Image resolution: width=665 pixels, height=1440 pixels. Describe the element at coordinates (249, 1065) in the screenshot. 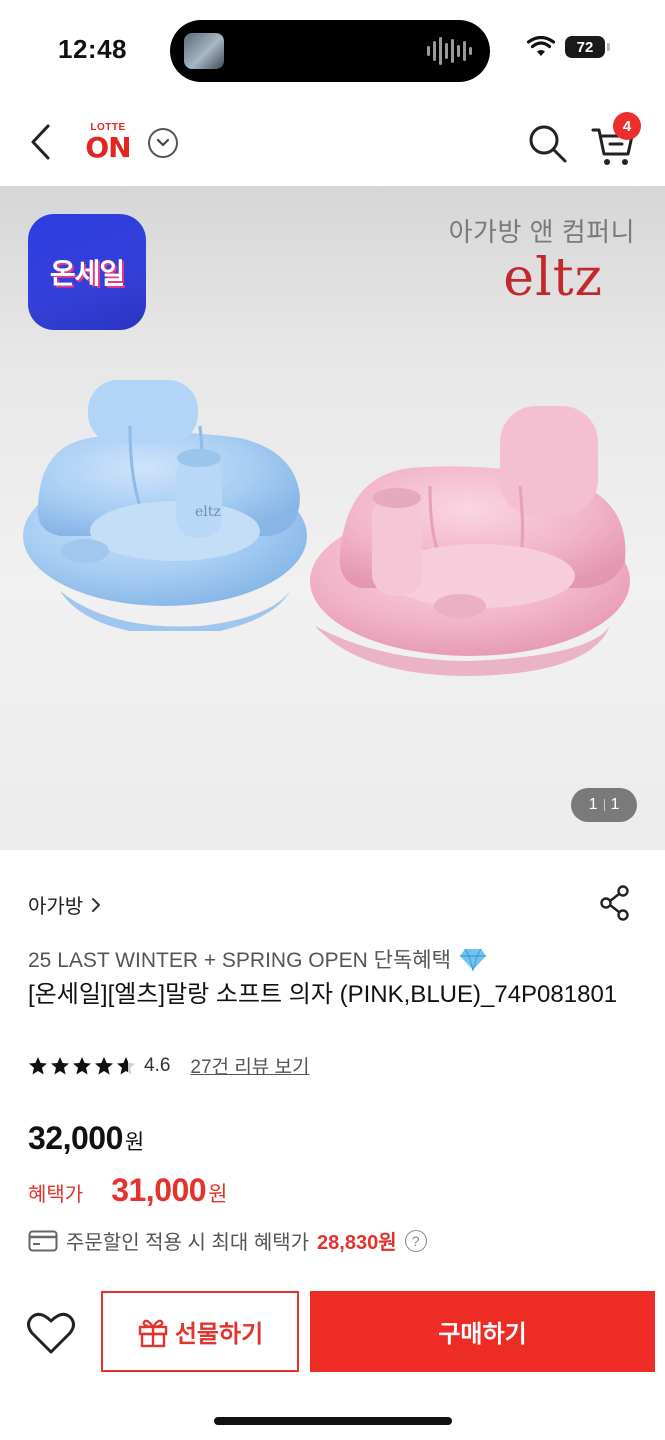

I see `review-link: 27건 리뷰 보기` at that location.